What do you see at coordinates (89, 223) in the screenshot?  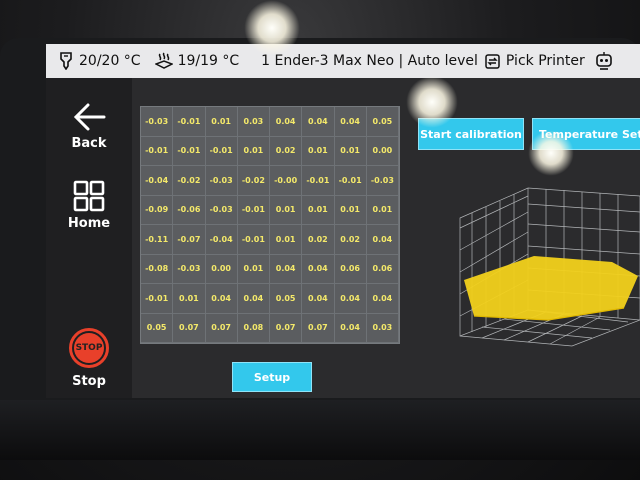 I see `home-label: Home` at bounding box center [89, 223].